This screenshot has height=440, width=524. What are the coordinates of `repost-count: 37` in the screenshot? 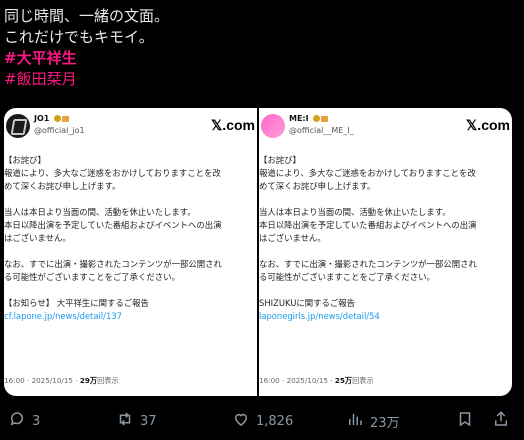 It's located at (148, 421).